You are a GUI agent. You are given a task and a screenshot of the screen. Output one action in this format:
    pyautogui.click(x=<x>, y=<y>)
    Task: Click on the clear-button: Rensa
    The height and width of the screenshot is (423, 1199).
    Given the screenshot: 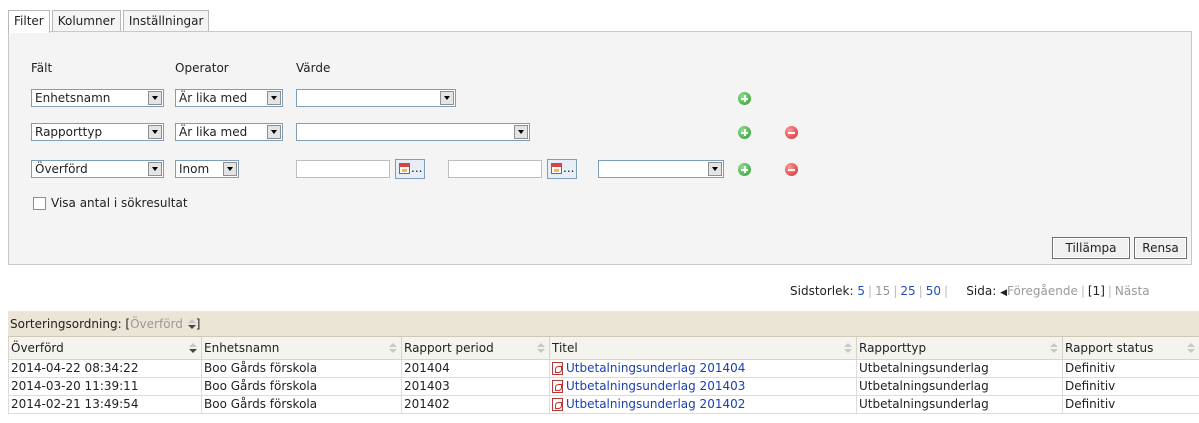 What is the action you would take?
    pyautogui.click(x=1160, y=248)
    